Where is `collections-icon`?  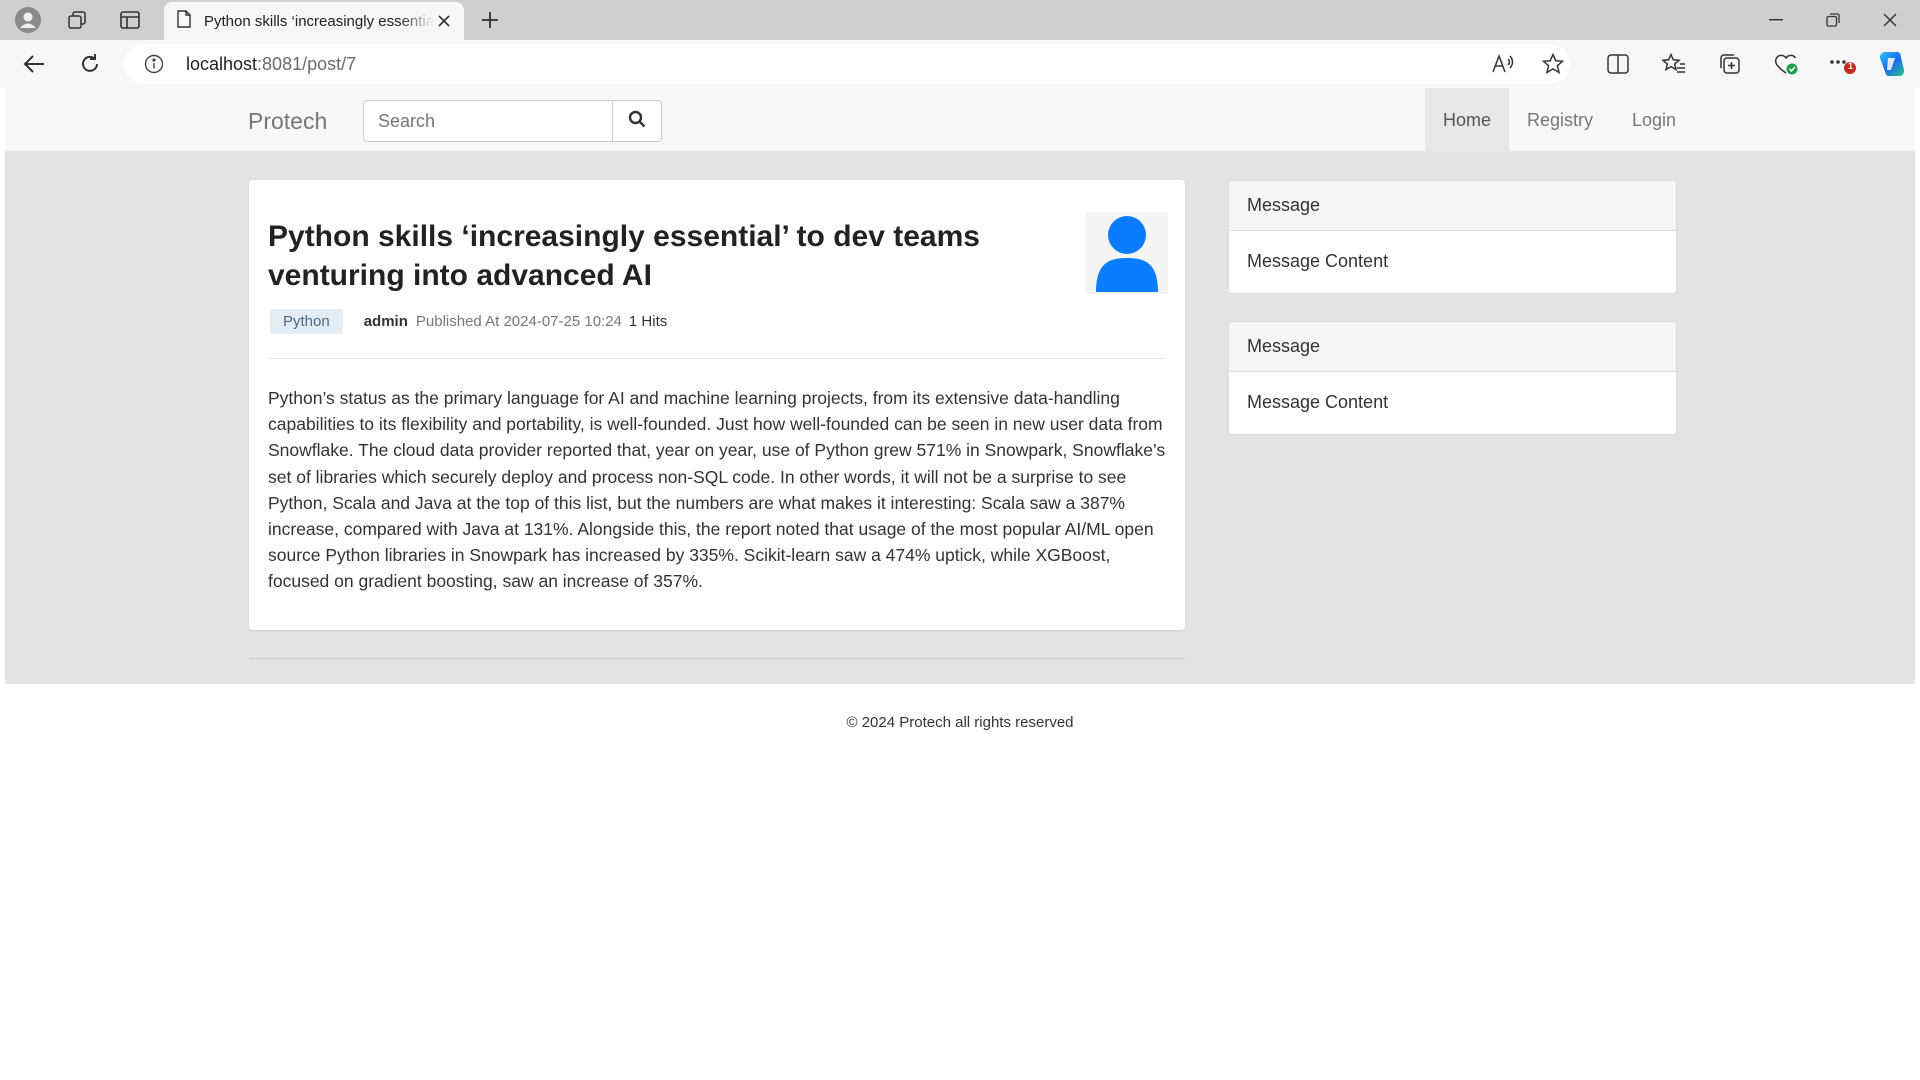
collections-icon is located at coordinates (1730, 64).